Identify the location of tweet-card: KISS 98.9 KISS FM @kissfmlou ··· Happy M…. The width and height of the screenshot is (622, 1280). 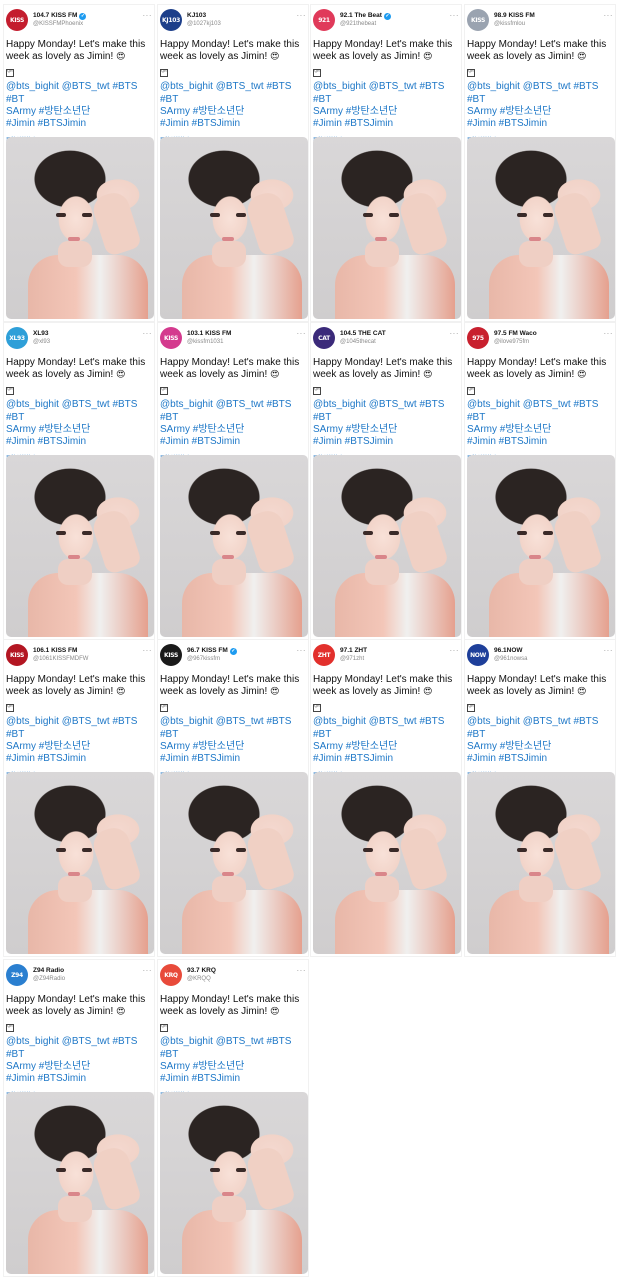
(540, 163).